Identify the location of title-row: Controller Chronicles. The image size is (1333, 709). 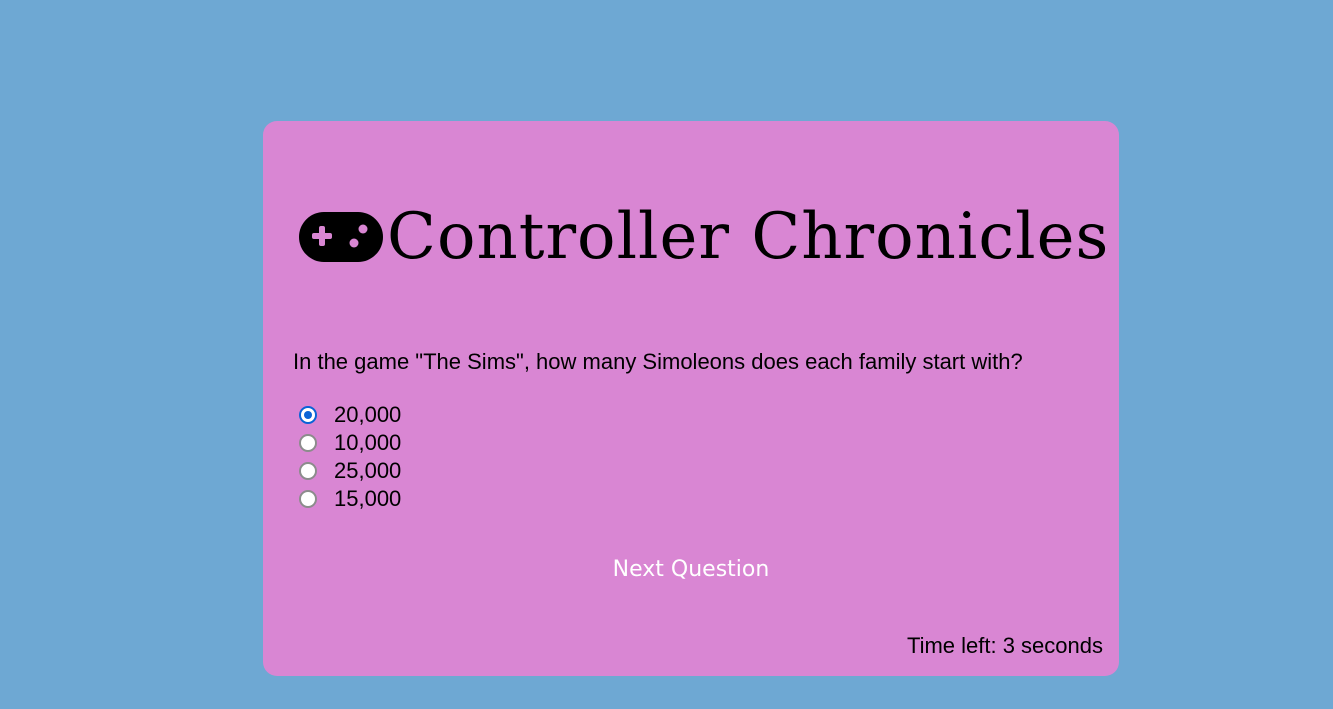
(703, 237).